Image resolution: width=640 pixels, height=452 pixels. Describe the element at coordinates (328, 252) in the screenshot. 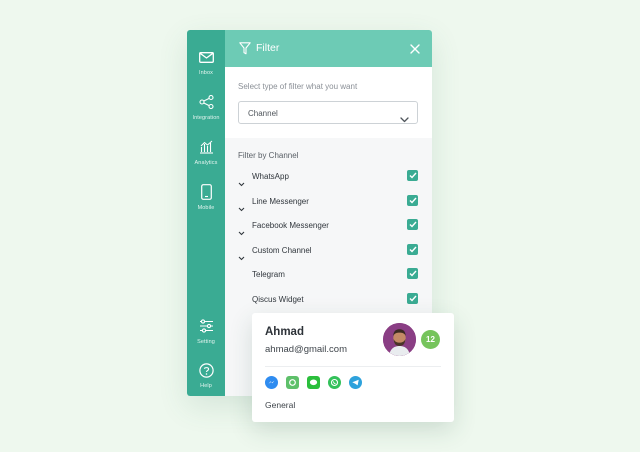

I see `list-item-custom-channel: Custom Channel` at that location.